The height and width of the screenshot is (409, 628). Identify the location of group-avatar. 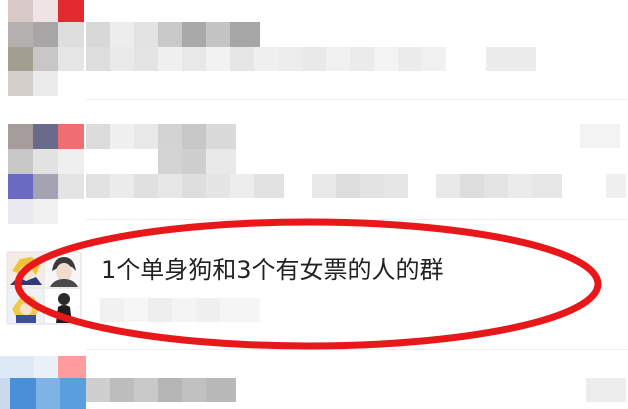
(44, 288).